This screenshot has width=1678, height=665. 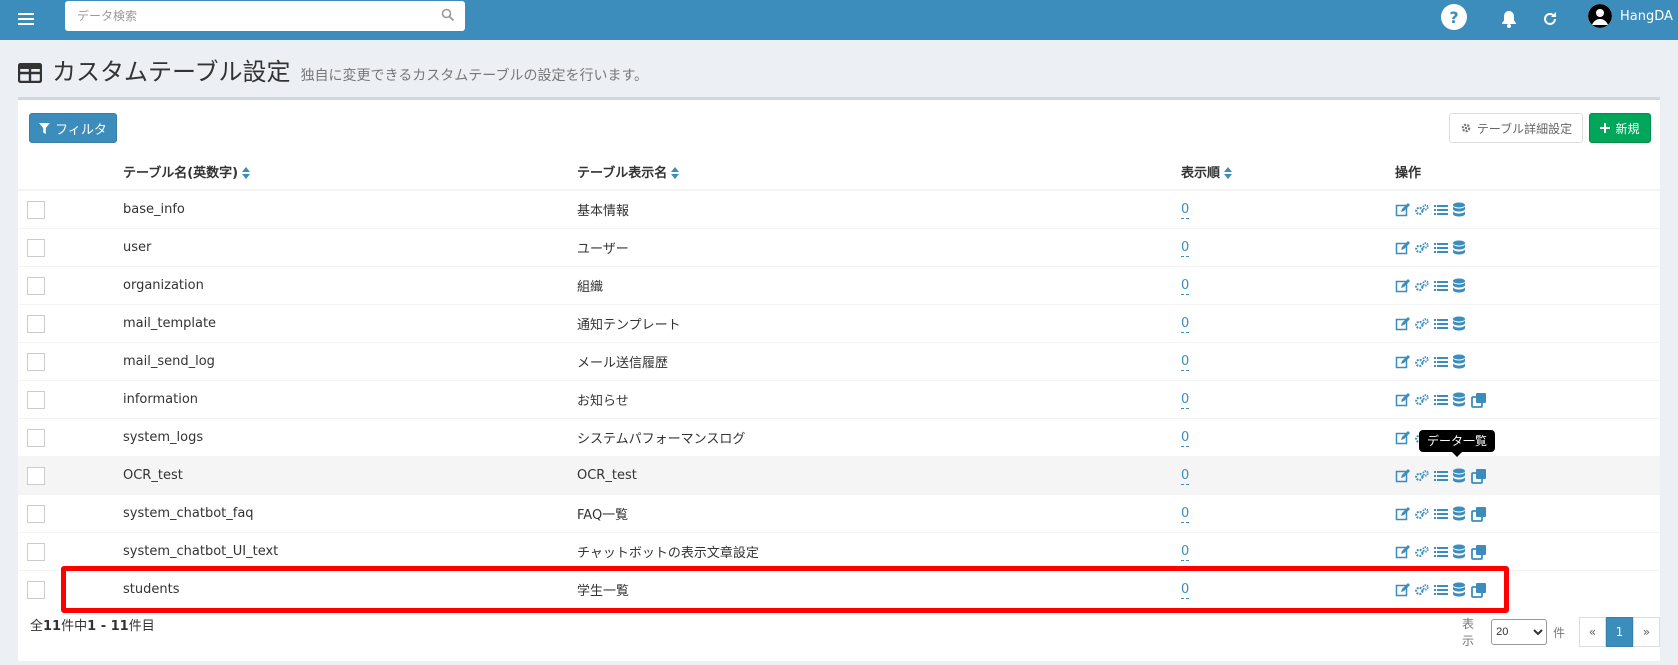 I want to click on table-name-cell: system_chatbot_UI_text, so click(x=350, y=551).